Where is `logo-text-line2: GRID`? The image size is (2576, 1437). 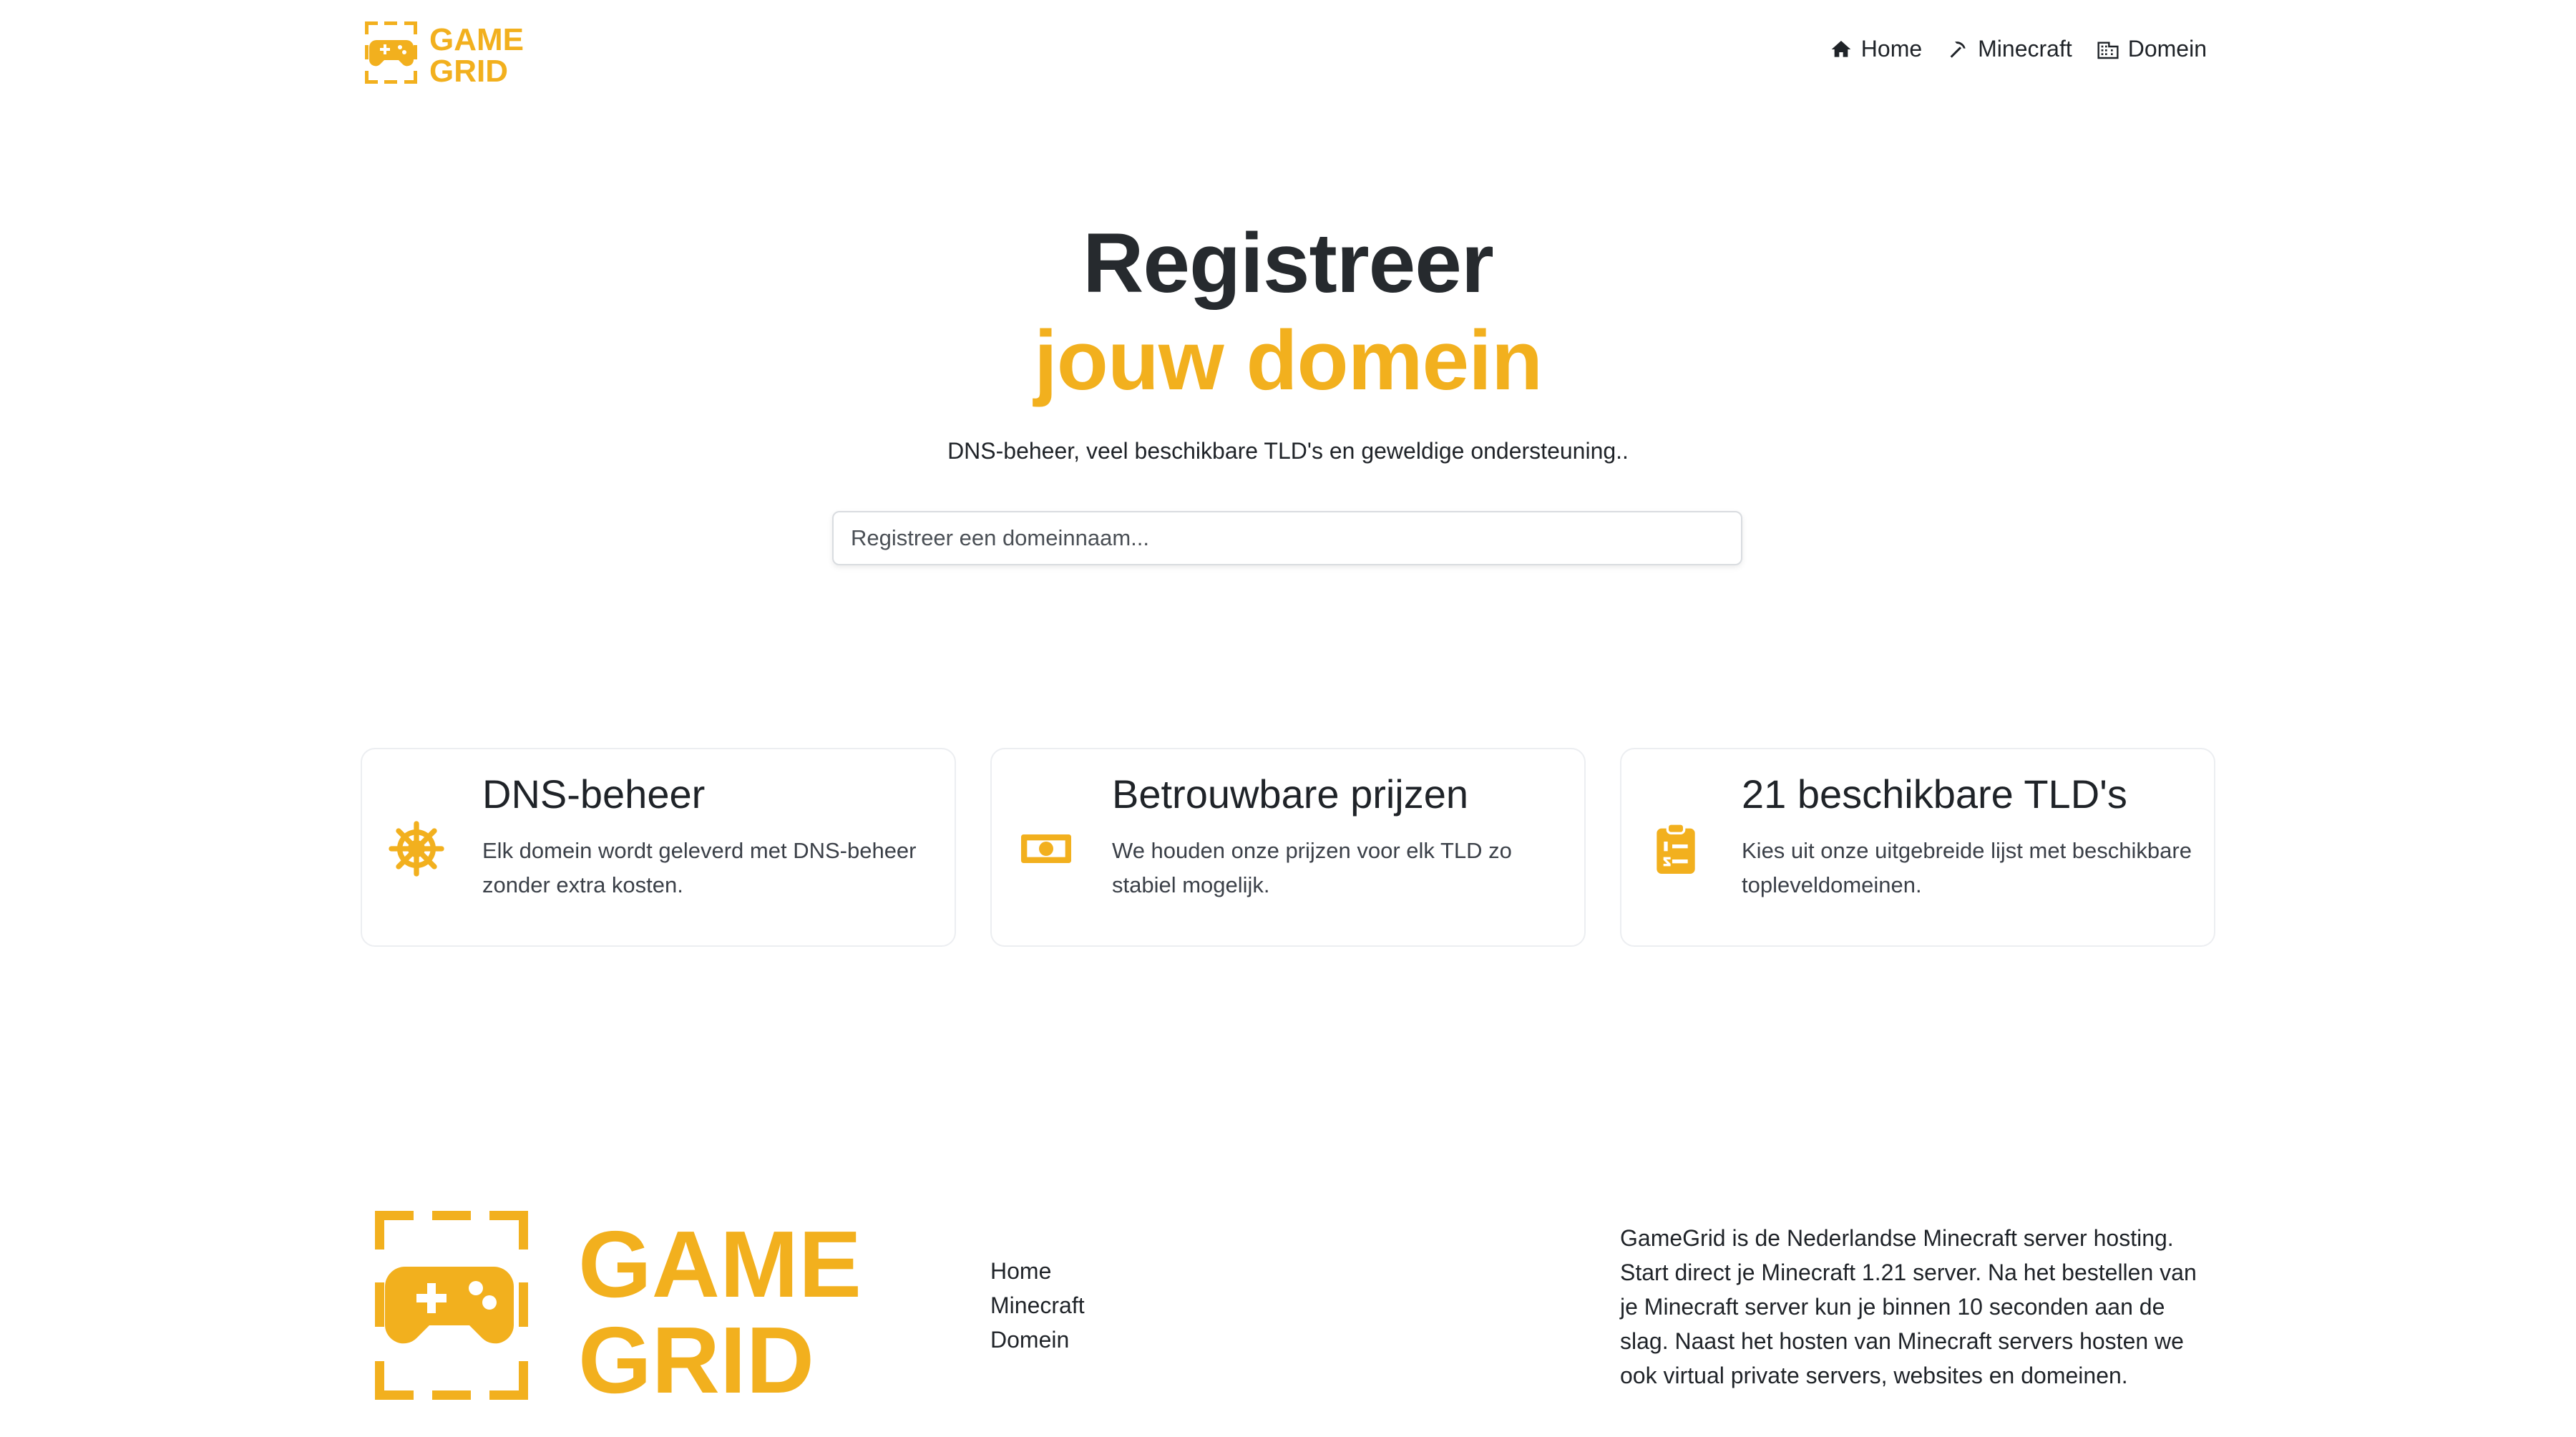 logo-text-line2: GRID is located at coordinates (468, 70).